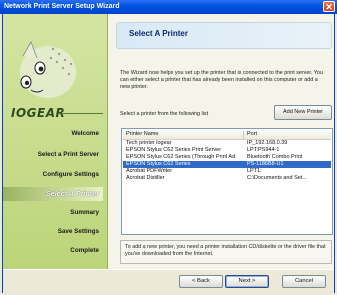 This screenshot has width=337, height=295. I want to click on list-header: Printer Name Port, so click(227, 135).